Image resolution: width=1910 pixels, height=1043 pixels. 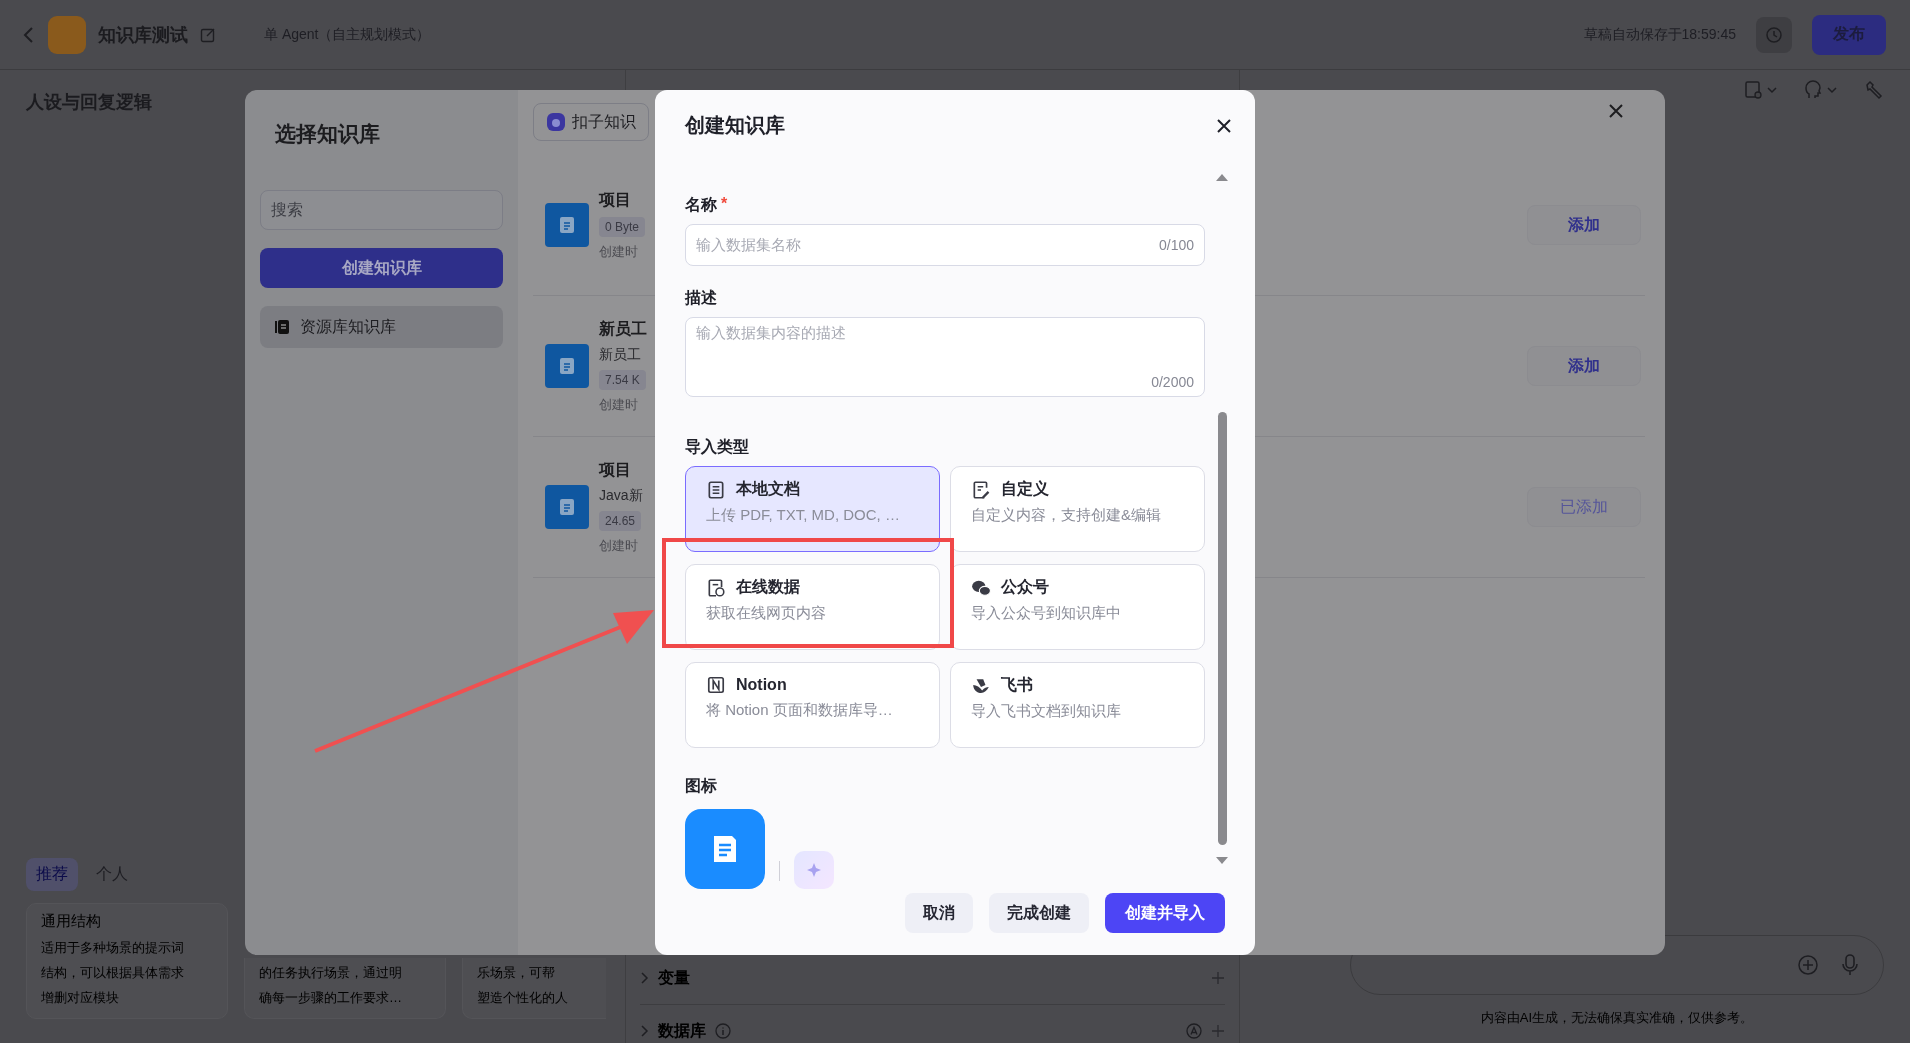 I want to click on add-button: 已添加, so click(x=1584, y=507).